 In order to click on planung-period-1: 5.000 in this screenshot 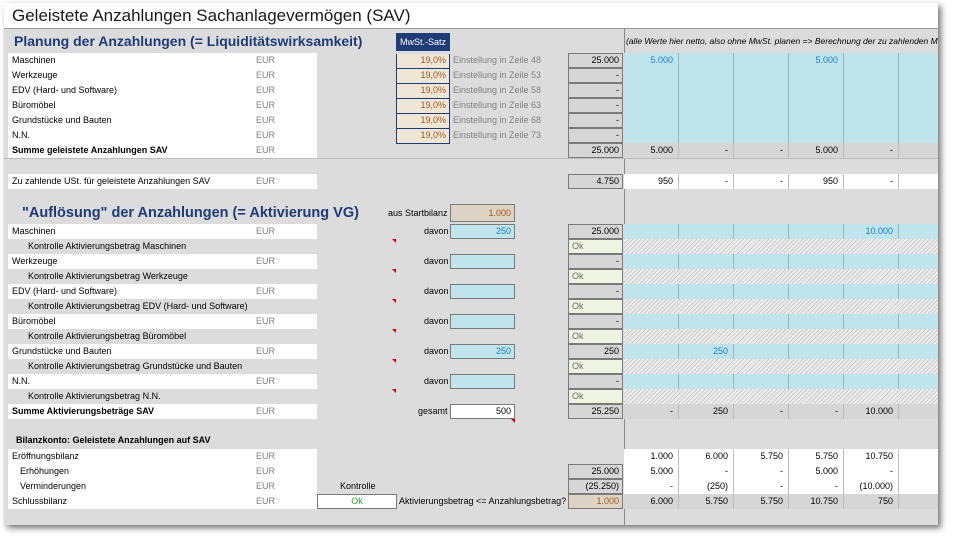, I will do `click(651, 60)`.